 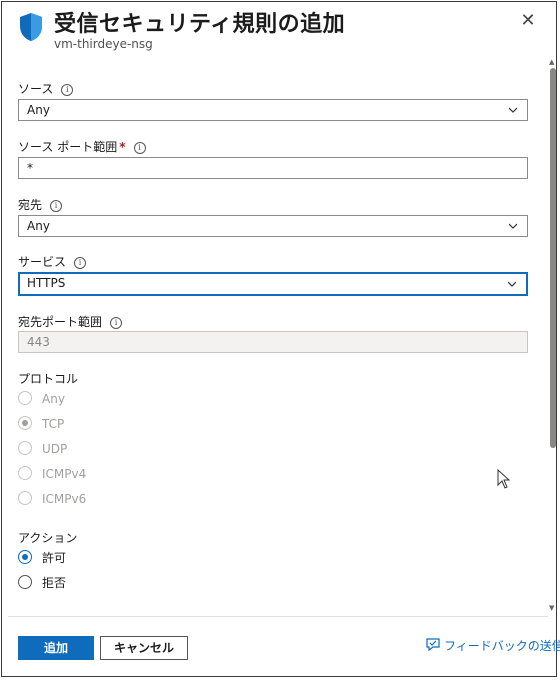 What do you see at coordinates (46, 283) in the screenshot?
I see `service-value: HTTPS` at bounding box center [46, 283].